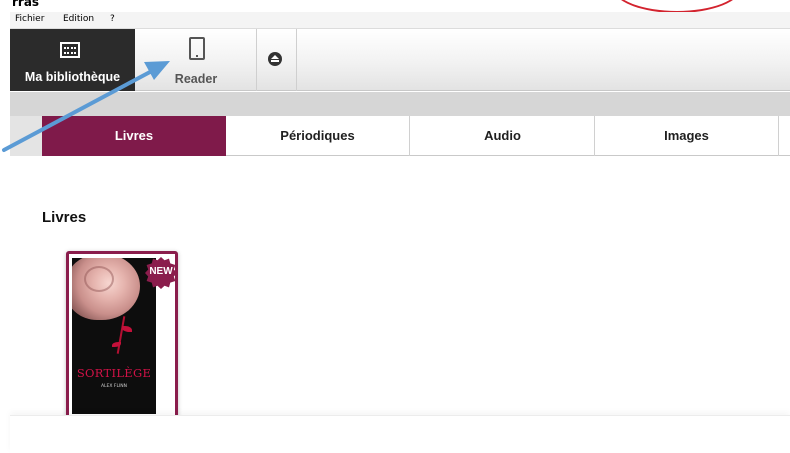 The width and height of the screenshot is (790, 453). Describe the element at coordinates (70, 50) in the screenshot. I see `library-grid-icon` at that location.